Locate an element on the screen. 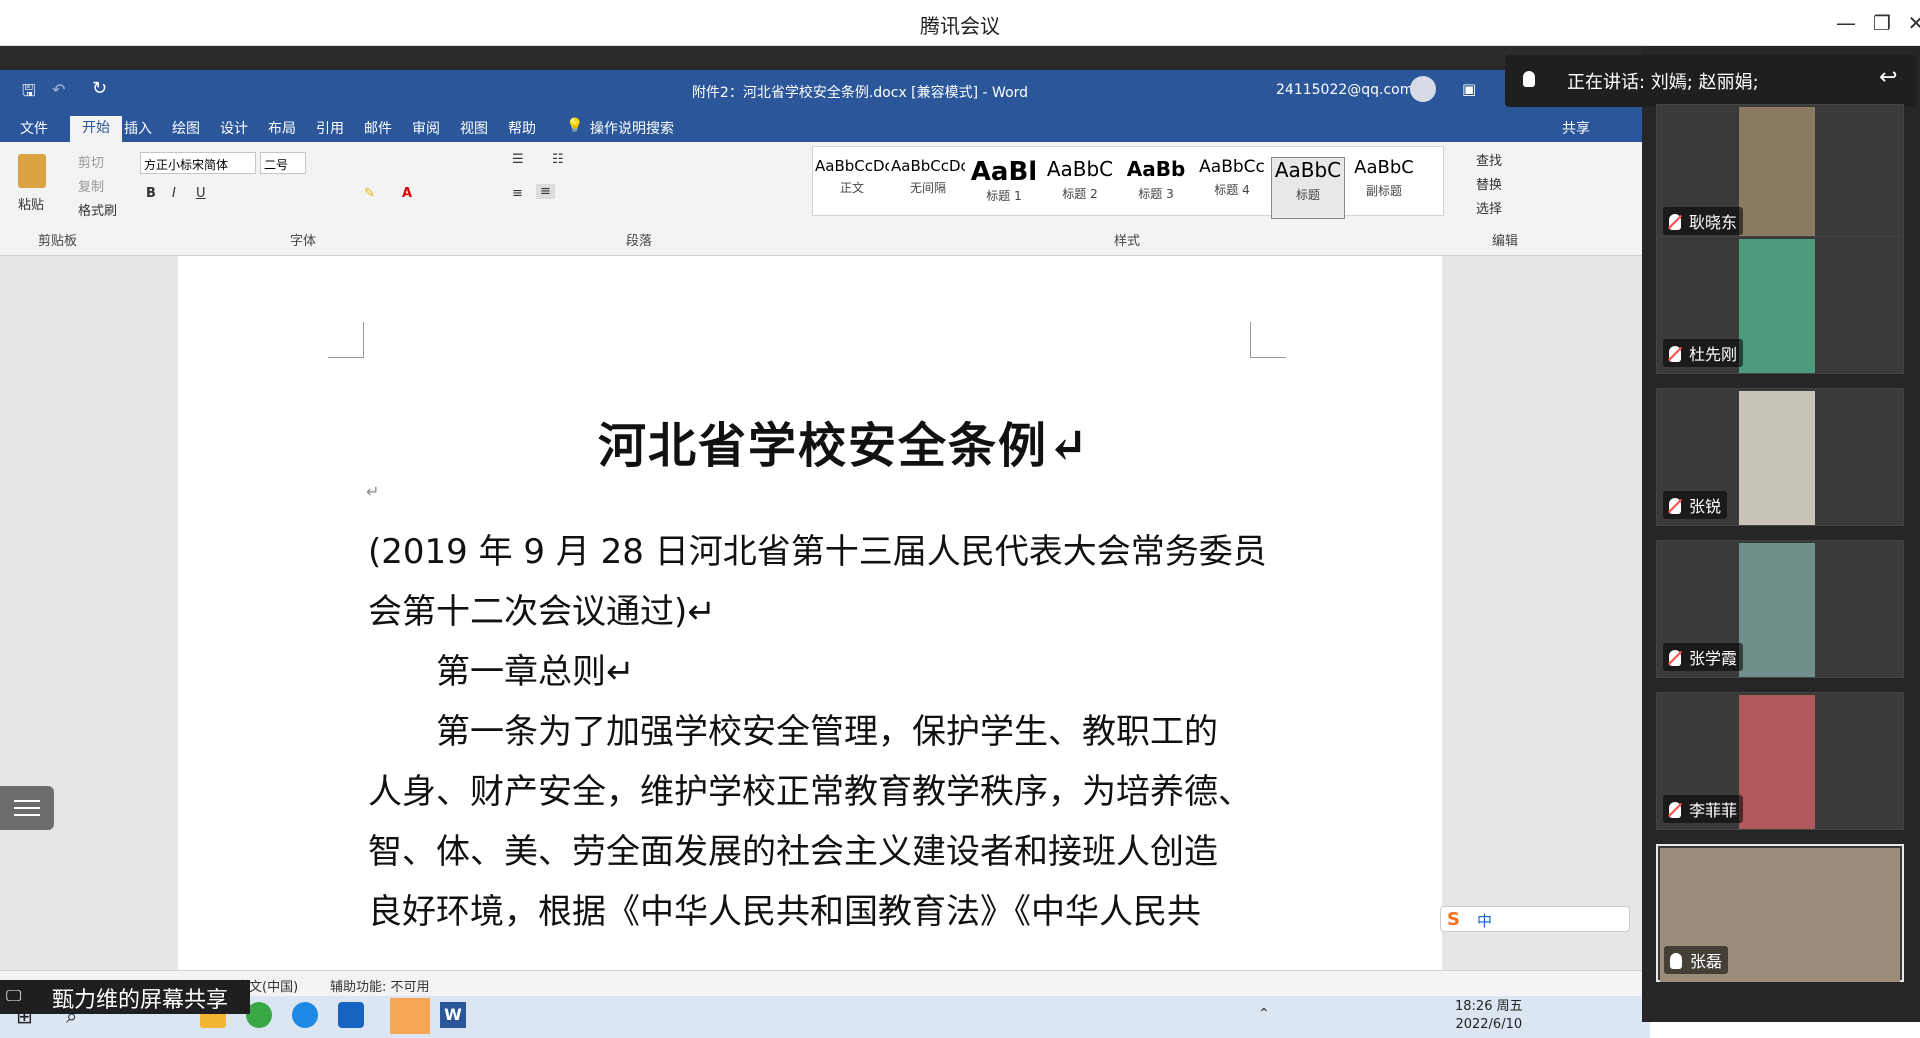  participant-tile: 李菲菲 is located at coordinates (1780, 761).